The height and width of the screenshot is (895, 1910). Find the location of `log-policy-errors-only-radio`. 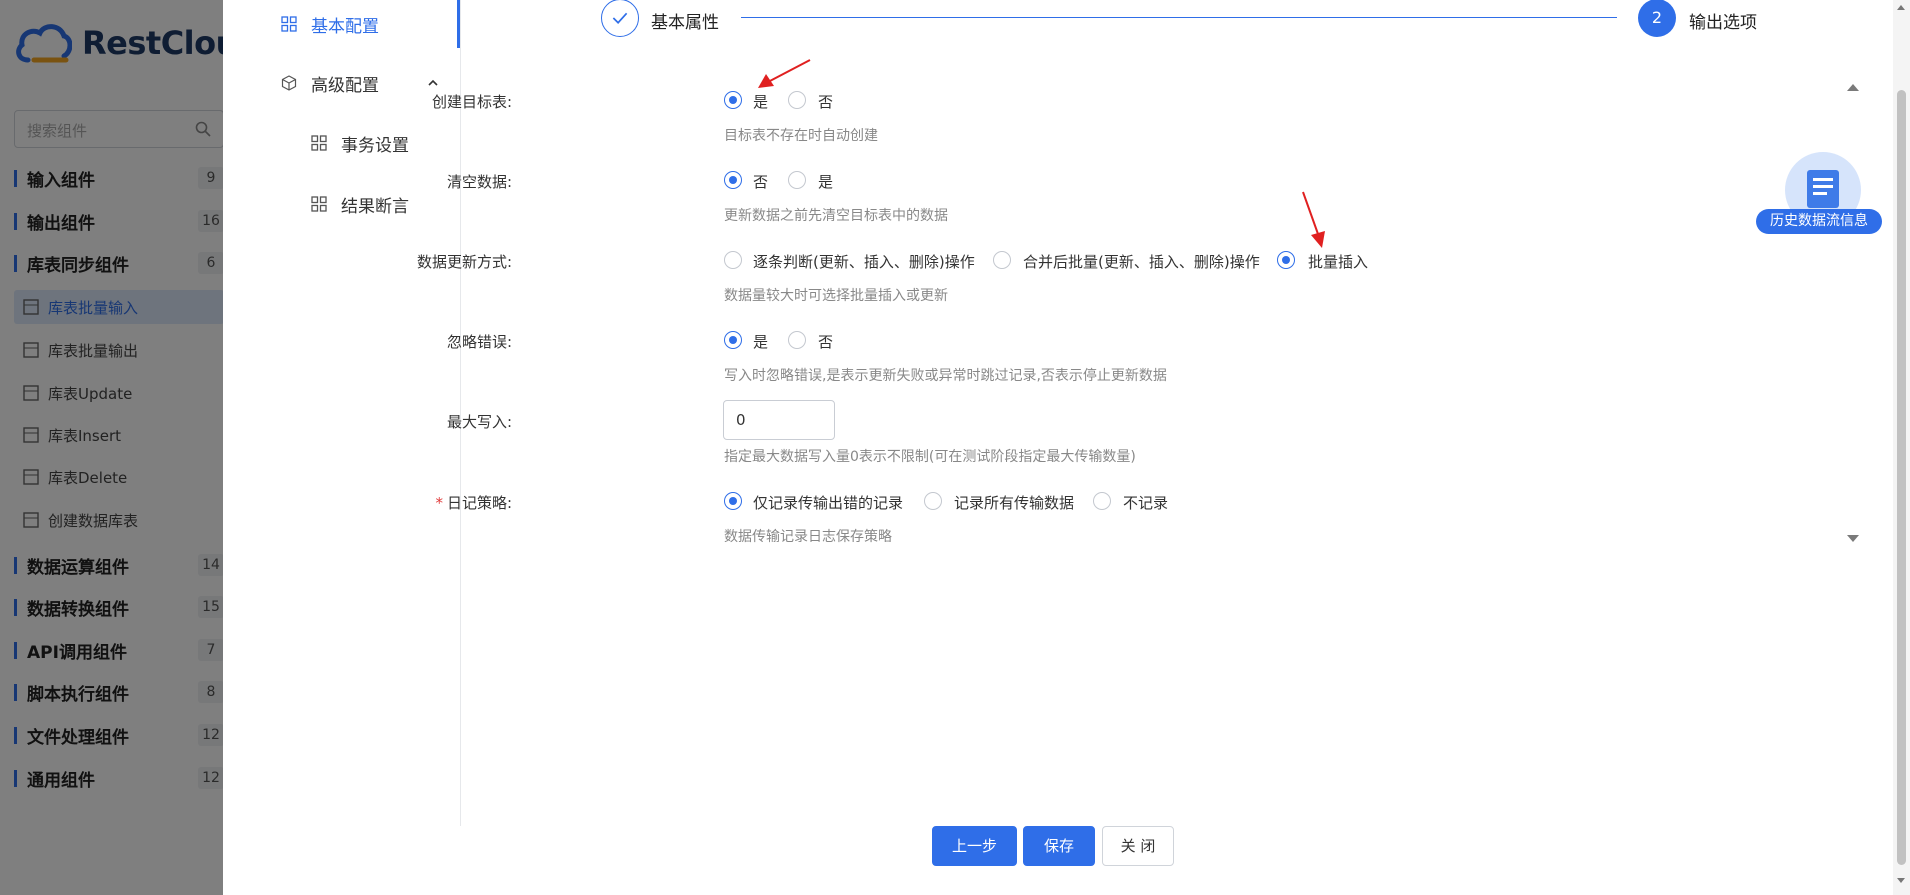

log-policy-errors-only-radio is located at coordinates (733, 501).